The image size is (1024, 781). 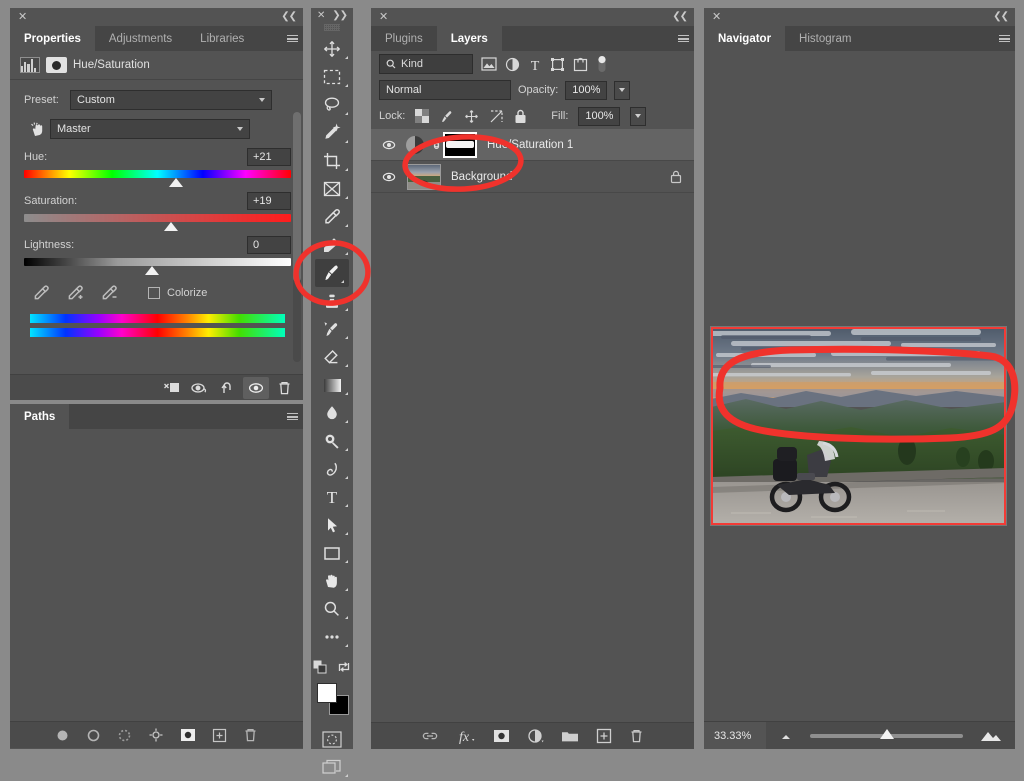 I want to click on properties-scrollbar, so click(x=297, y=237).